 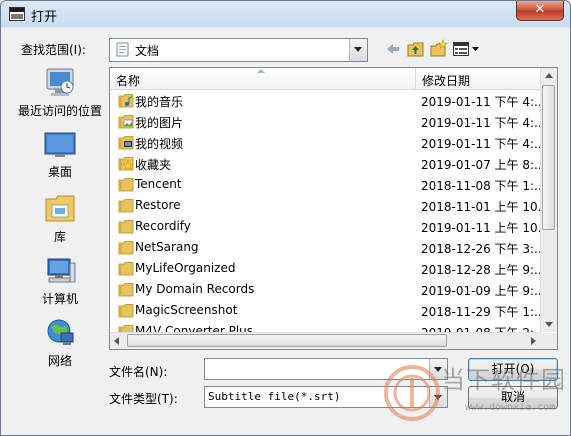 I want to click on place-network-label: 网络, so click(x=59, y=361).